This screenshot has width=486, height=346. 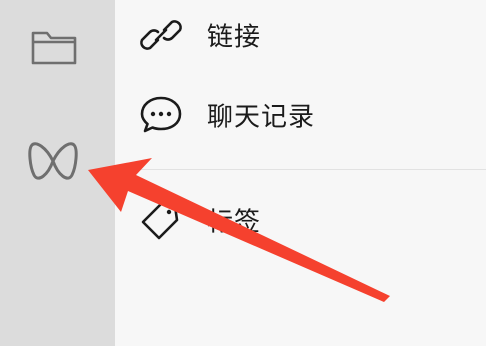 What do you see at coordinates (53, 161) in the screenshot?
I see `mini-program-icon` at bounding box center [53, 161].